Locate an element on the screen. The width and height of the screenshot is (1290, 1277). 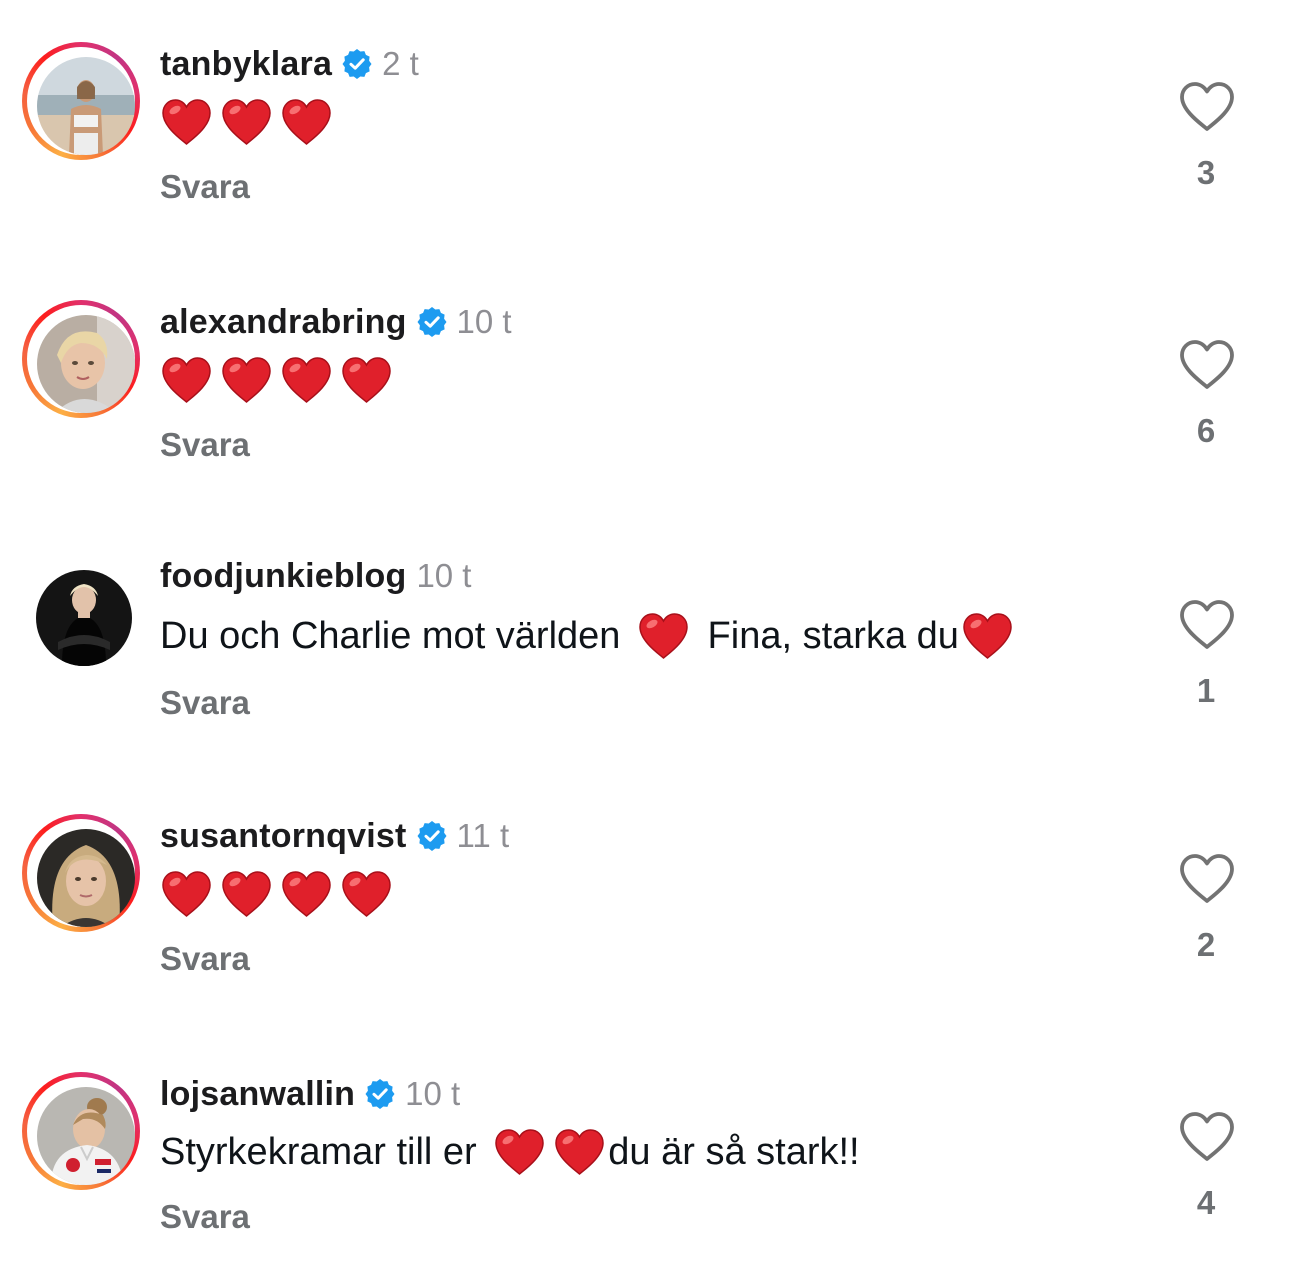
username: susantornqvist is located at coordinates (283, 836).